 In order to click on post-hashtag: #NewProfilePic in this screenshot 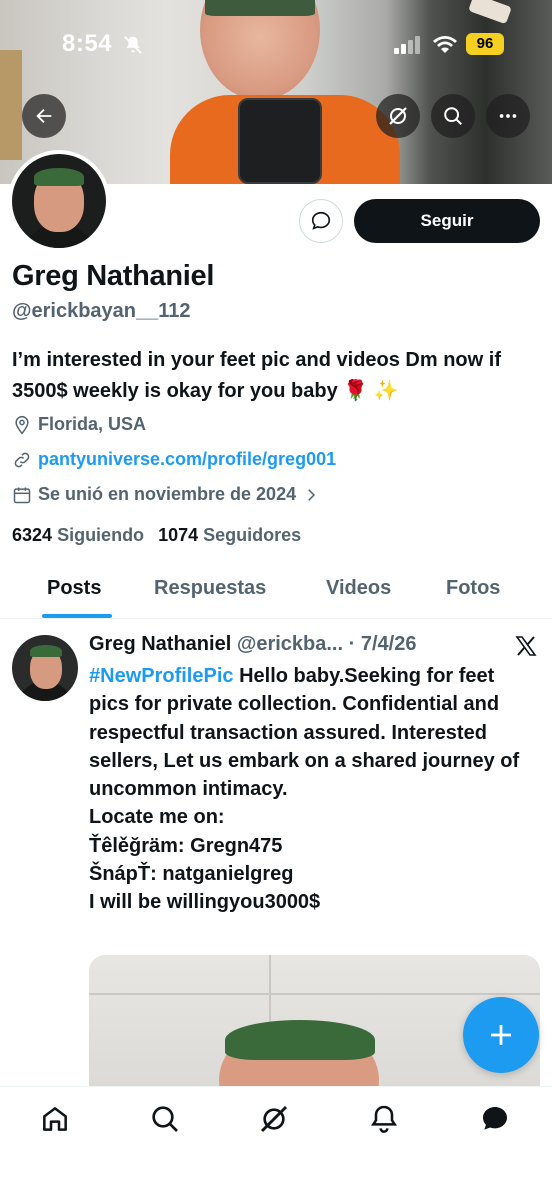, I will do `click(161, 676)`.